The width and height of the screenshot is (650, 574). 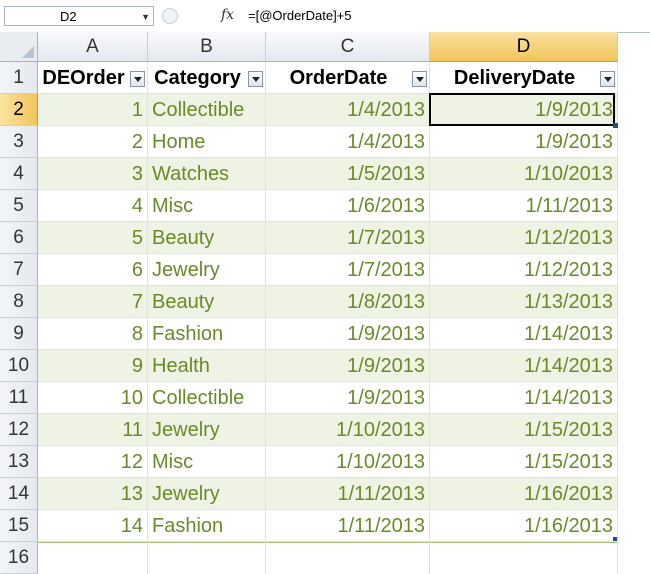 I want to click on row-header-15: 15, so click(x=19, y=526).